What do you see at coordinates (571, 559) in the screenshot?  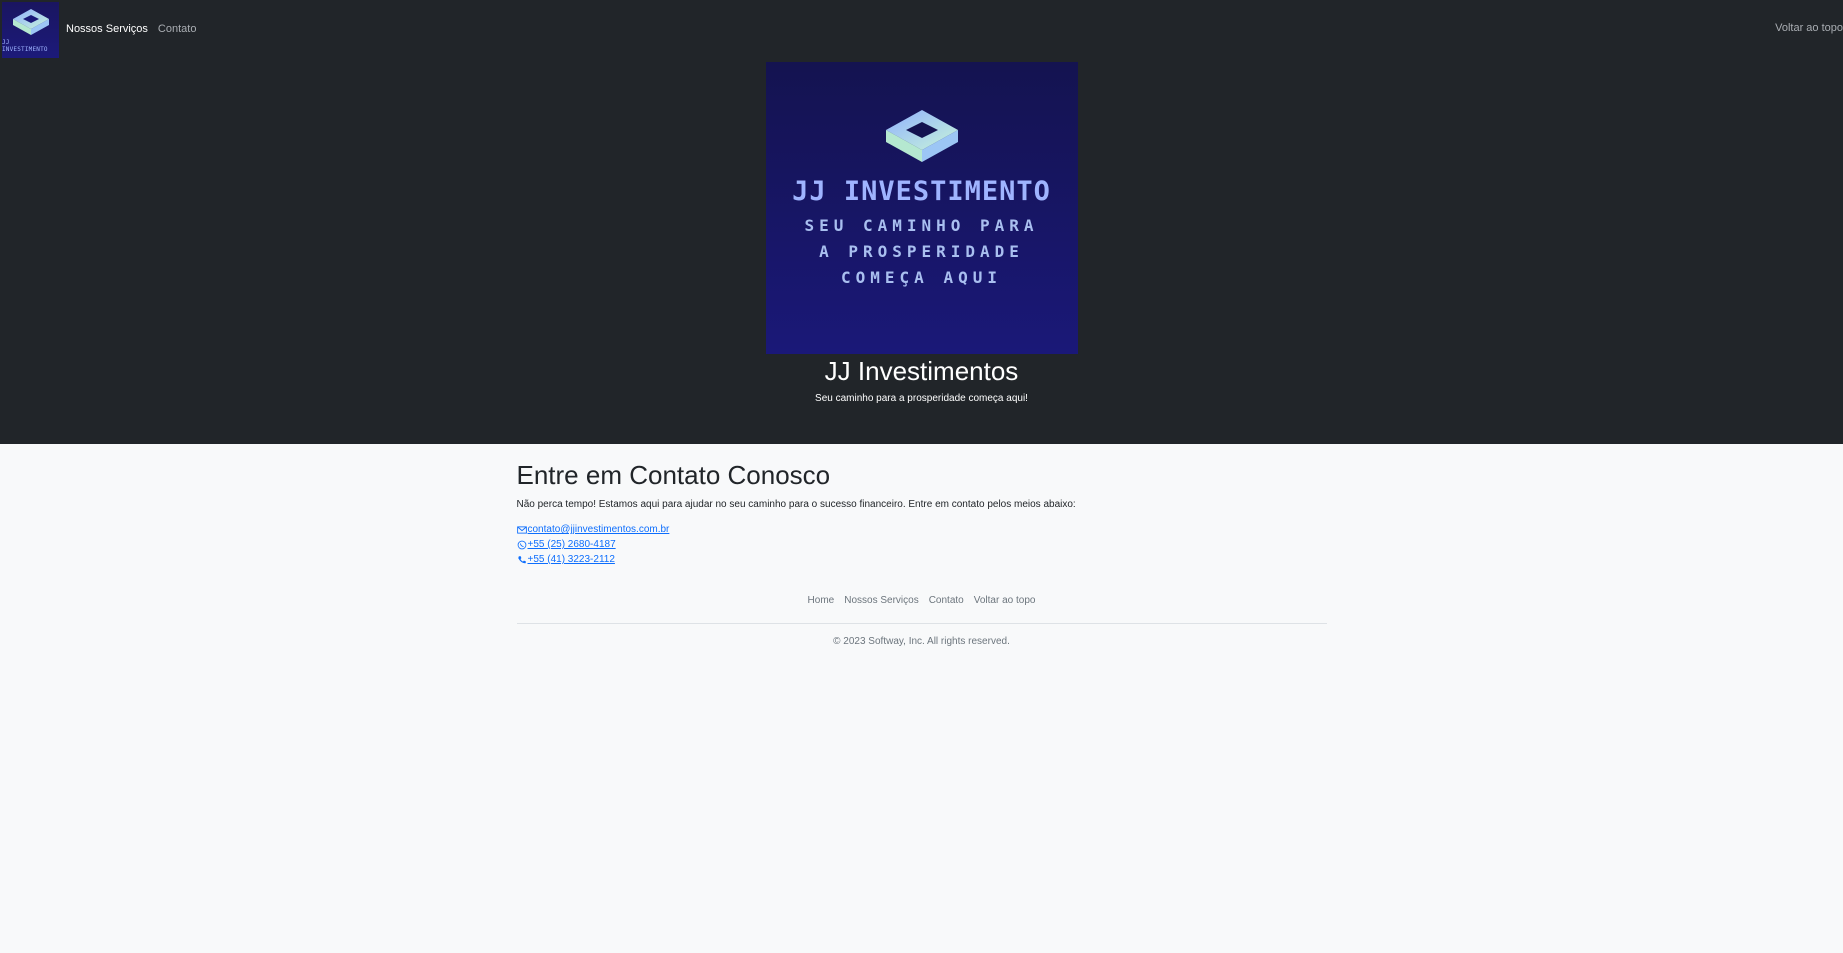 I see `contact-phone-link: +55 (41) 3223-2112` at bounding box center [571, 559].